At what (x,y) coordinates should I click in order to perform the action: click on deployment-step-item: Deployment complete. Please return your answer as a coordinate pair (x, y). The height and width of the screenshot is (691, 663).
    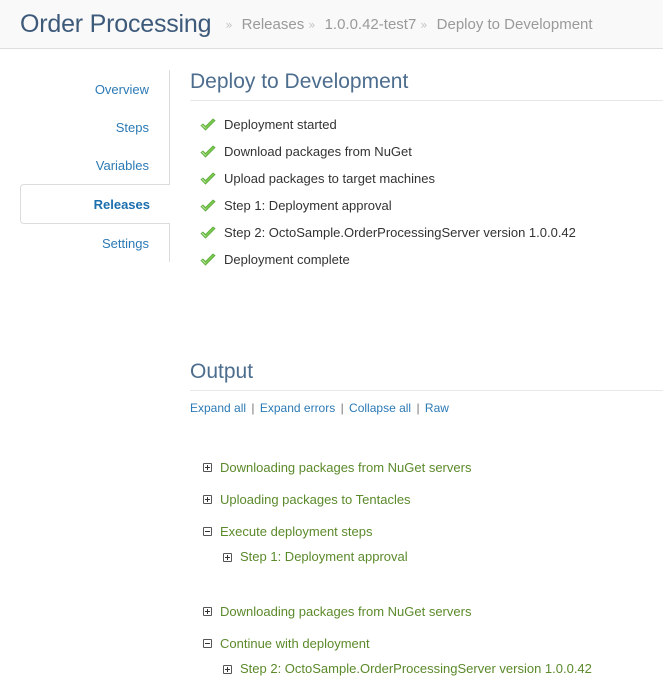
    Looking at the image, I should click on (431, 259).